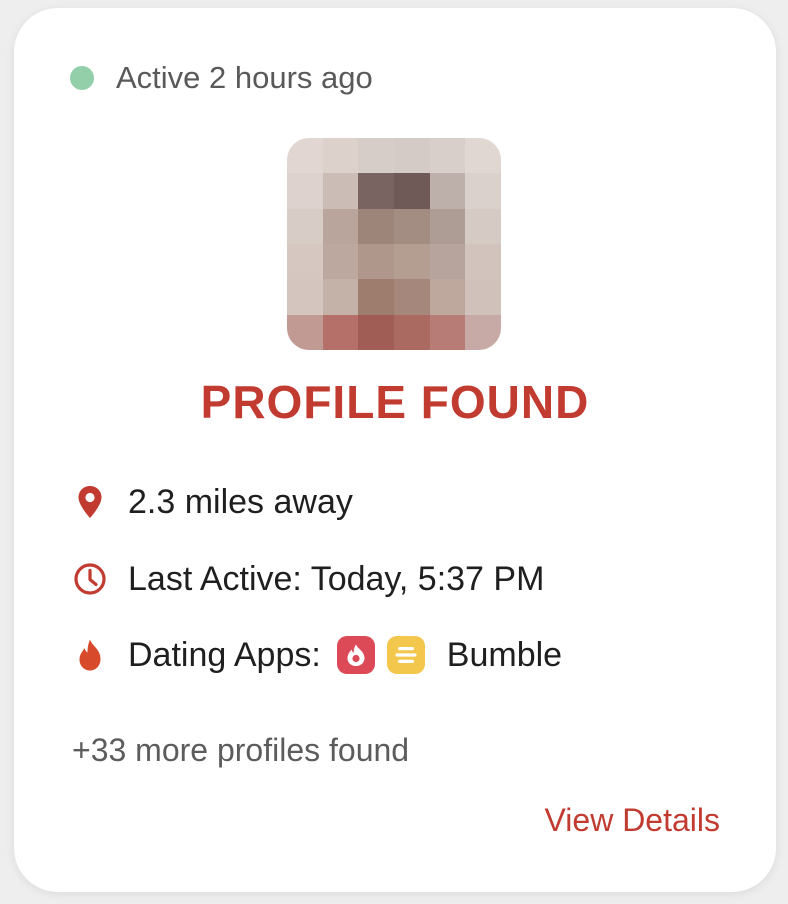 Image resolution: width=788 pixels, height=904 pixels. Describe the element at coordinates (90, 502) in the screenshot. I see `location-pin-icon` at that location.